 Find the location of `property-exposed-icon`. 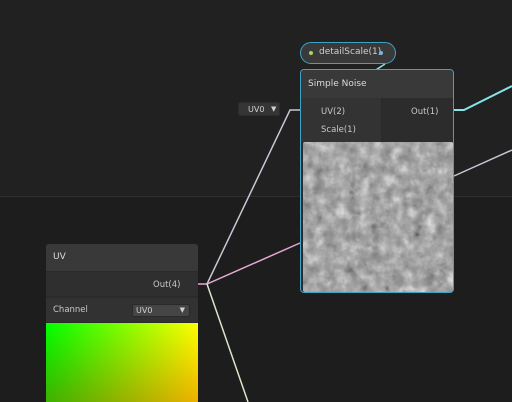

property-exposed-icon is located at coordinates (311, 53).